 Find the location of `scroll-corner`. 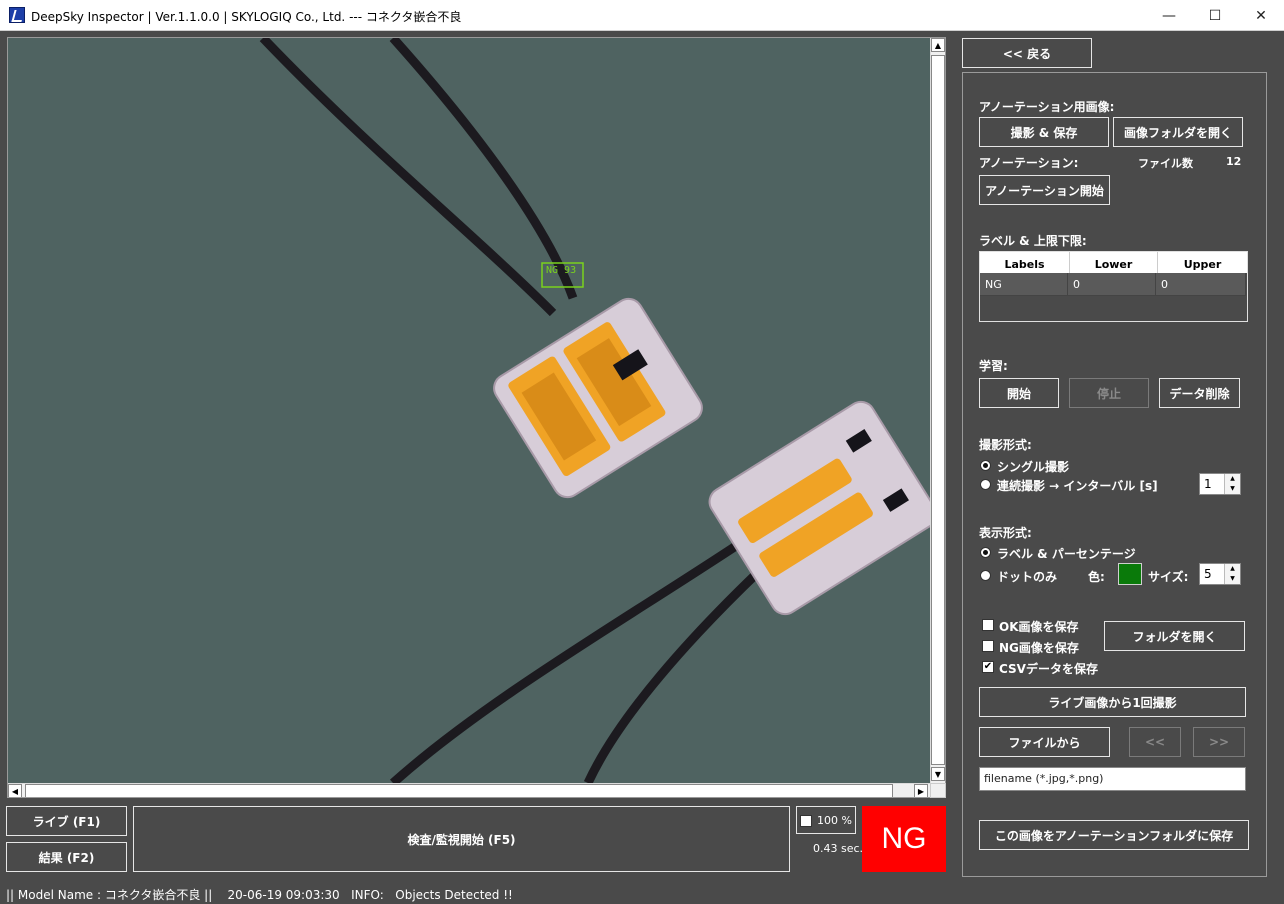

scroll-corner is located at coordinates (938, 790).